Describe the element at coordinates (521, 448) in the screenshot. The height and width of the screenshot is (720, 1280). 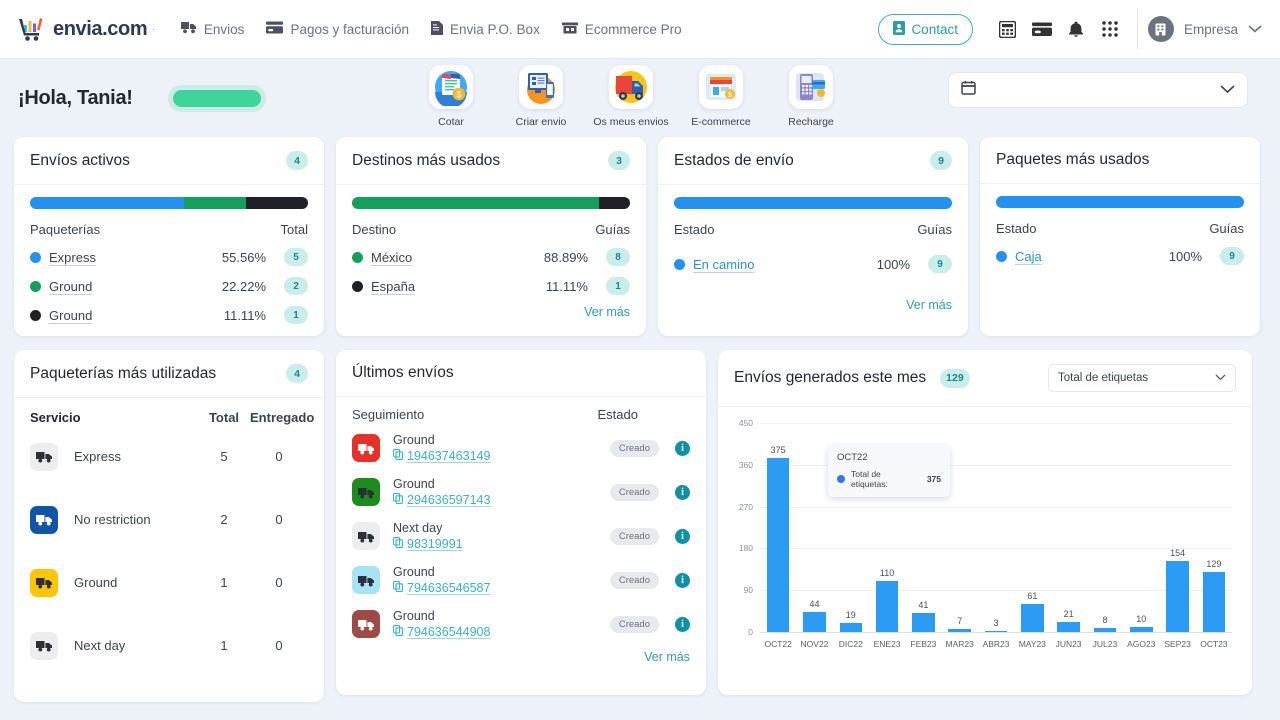
I see `list-item: Ground 194637463149 Creado i` at that location.